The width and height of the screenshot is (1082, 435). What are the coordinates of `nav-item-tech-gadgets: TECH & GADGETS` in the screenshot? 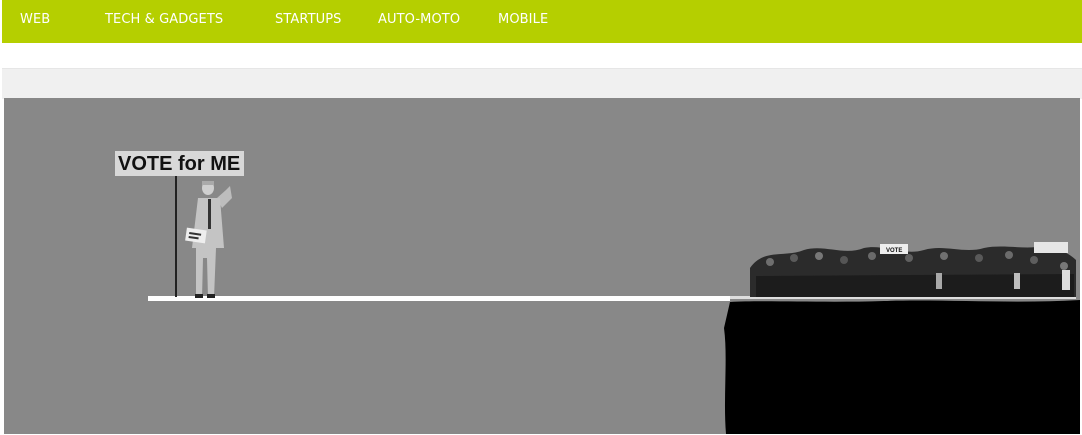 It's located at (164, 19).